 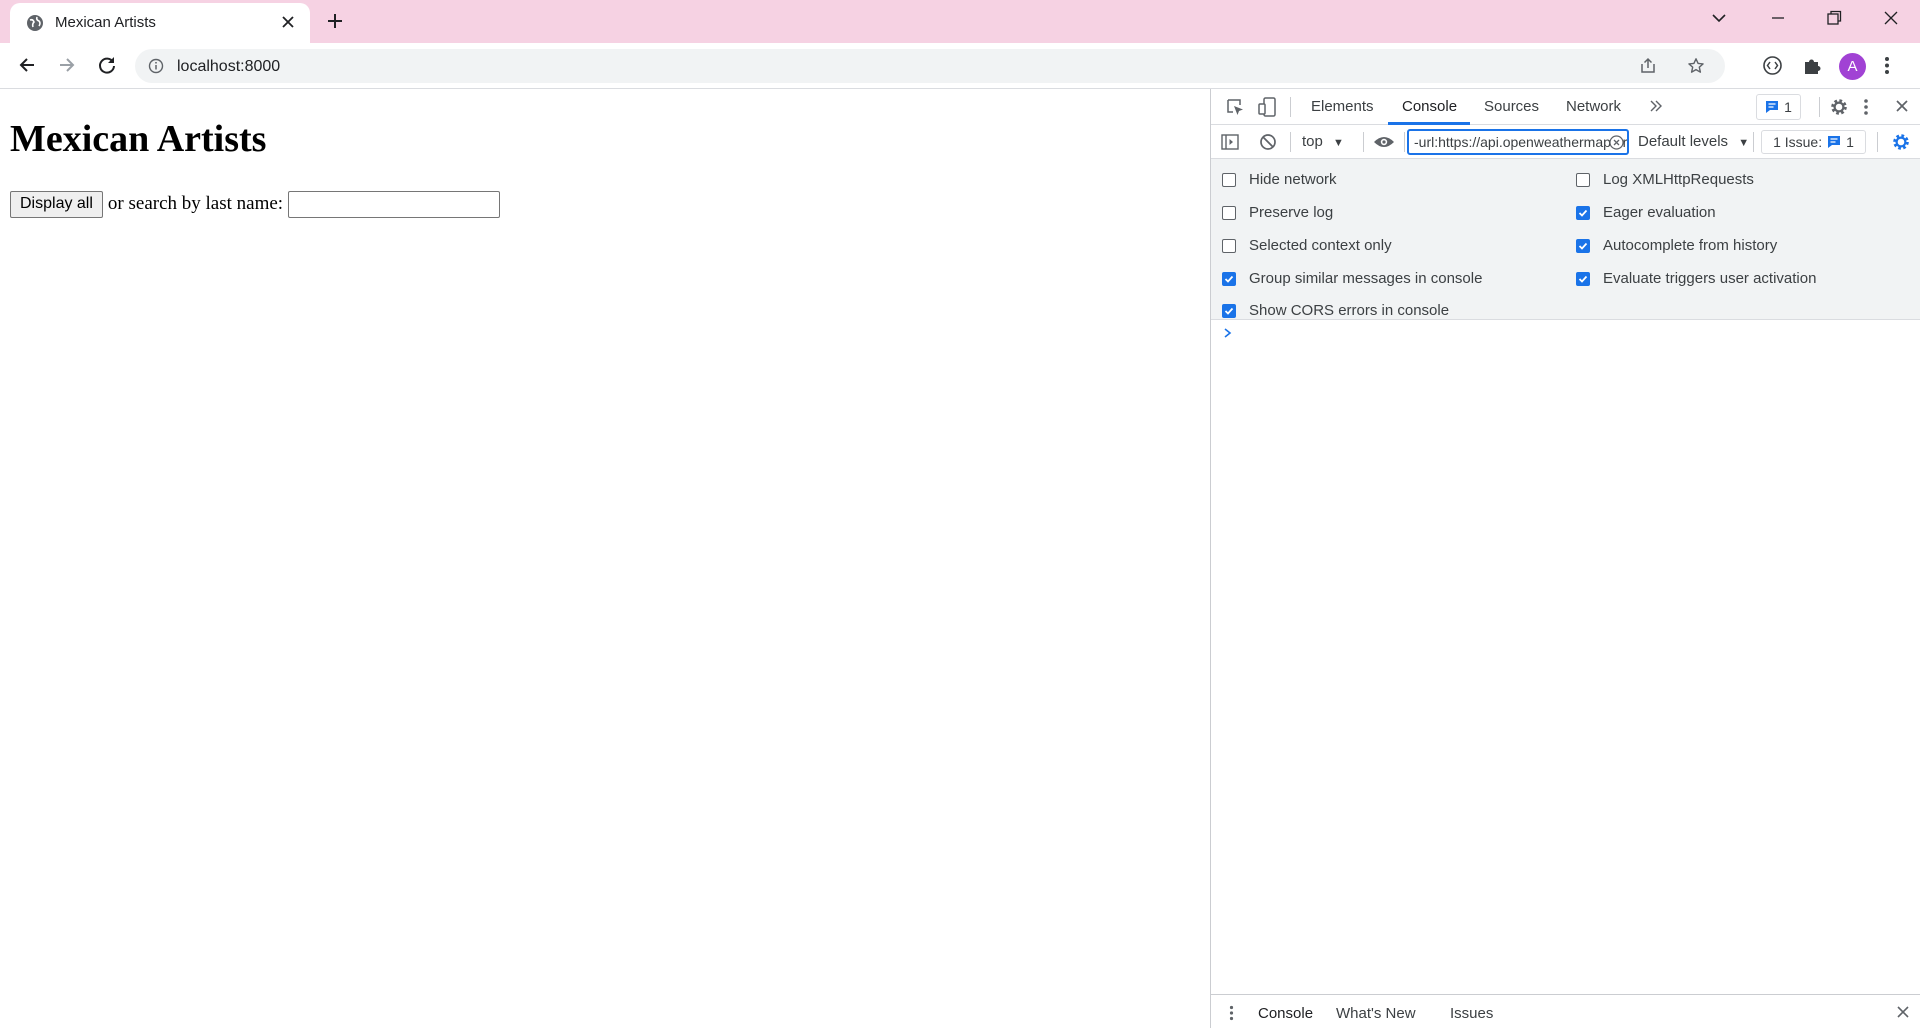 I want to click on log-levels-dropdown: Default levels ▼, so click(x=1693, y=141).